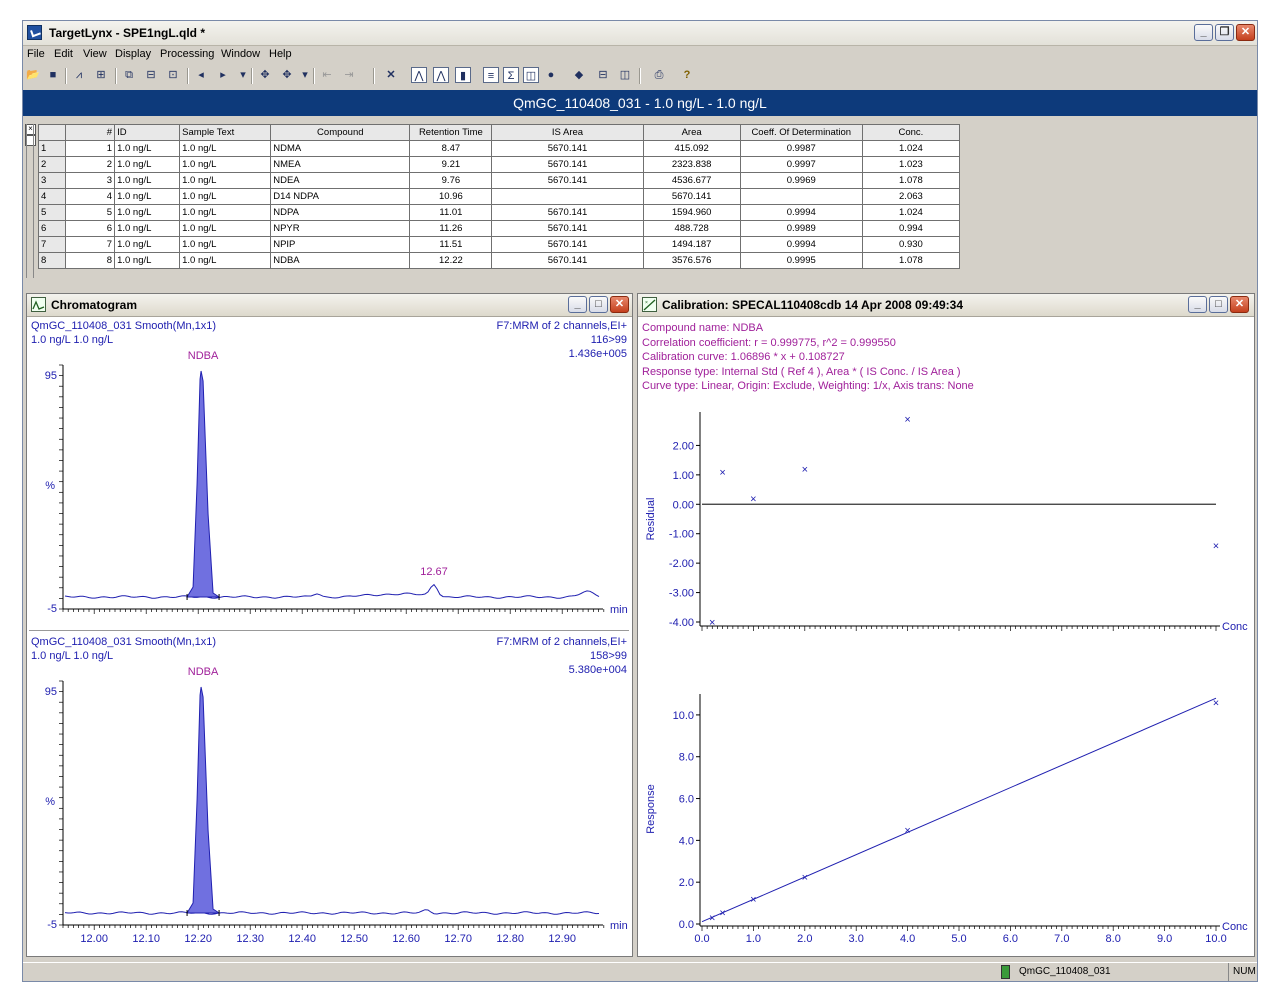  Describe the element at coordinates (280, 54) in the screenshot. I see `menu-help: Help` at that location.